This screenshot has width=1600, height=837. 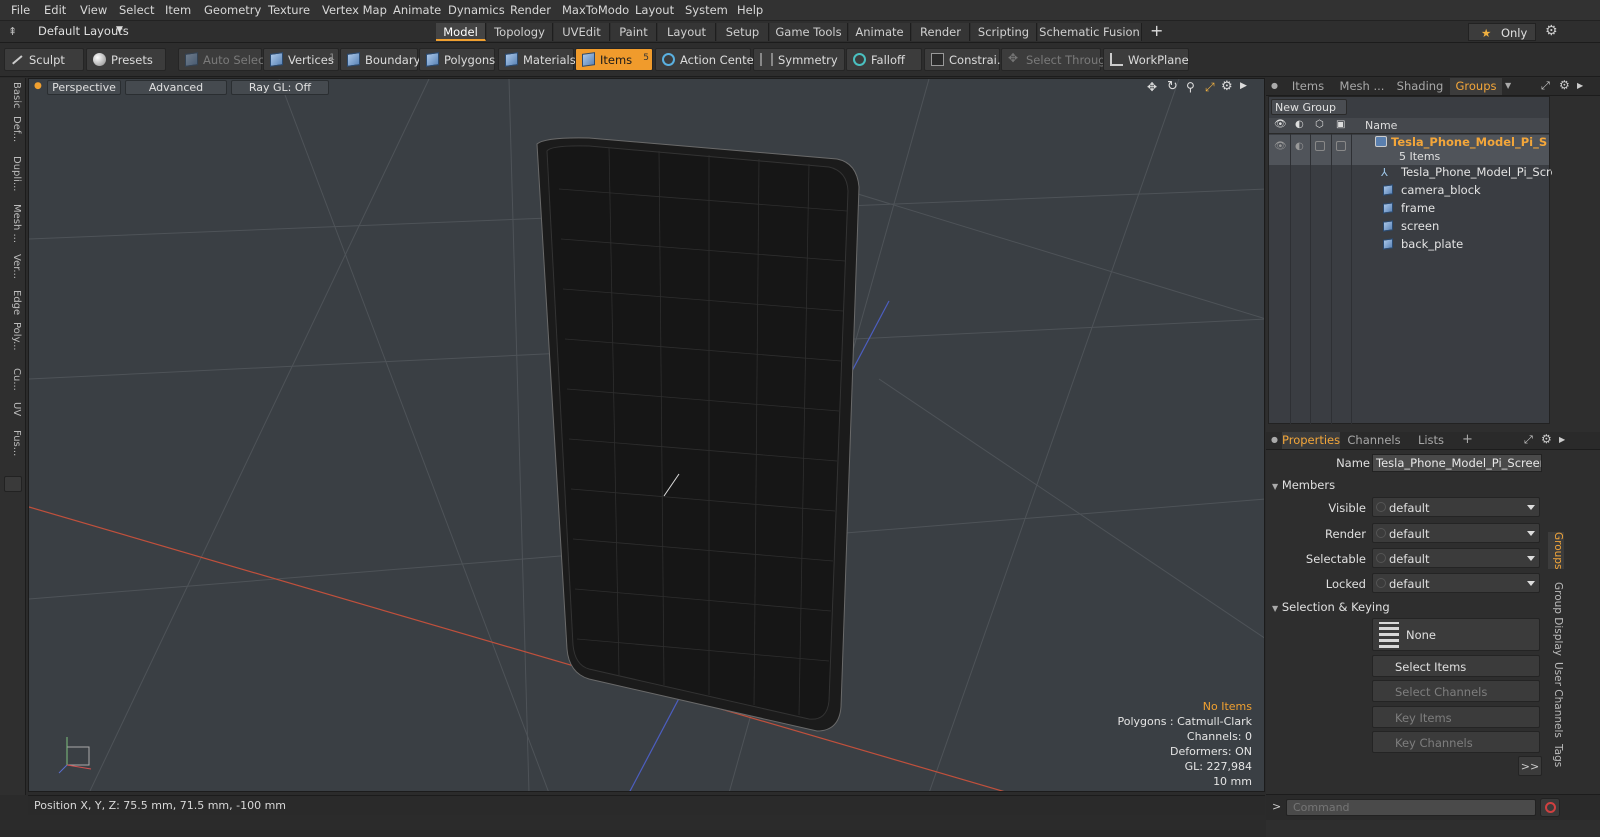 What do you see at coordinates (1556, 619) in the screenshot?
I see `side-tab-group-display: Group Display` at bounding box center [1556, 619].